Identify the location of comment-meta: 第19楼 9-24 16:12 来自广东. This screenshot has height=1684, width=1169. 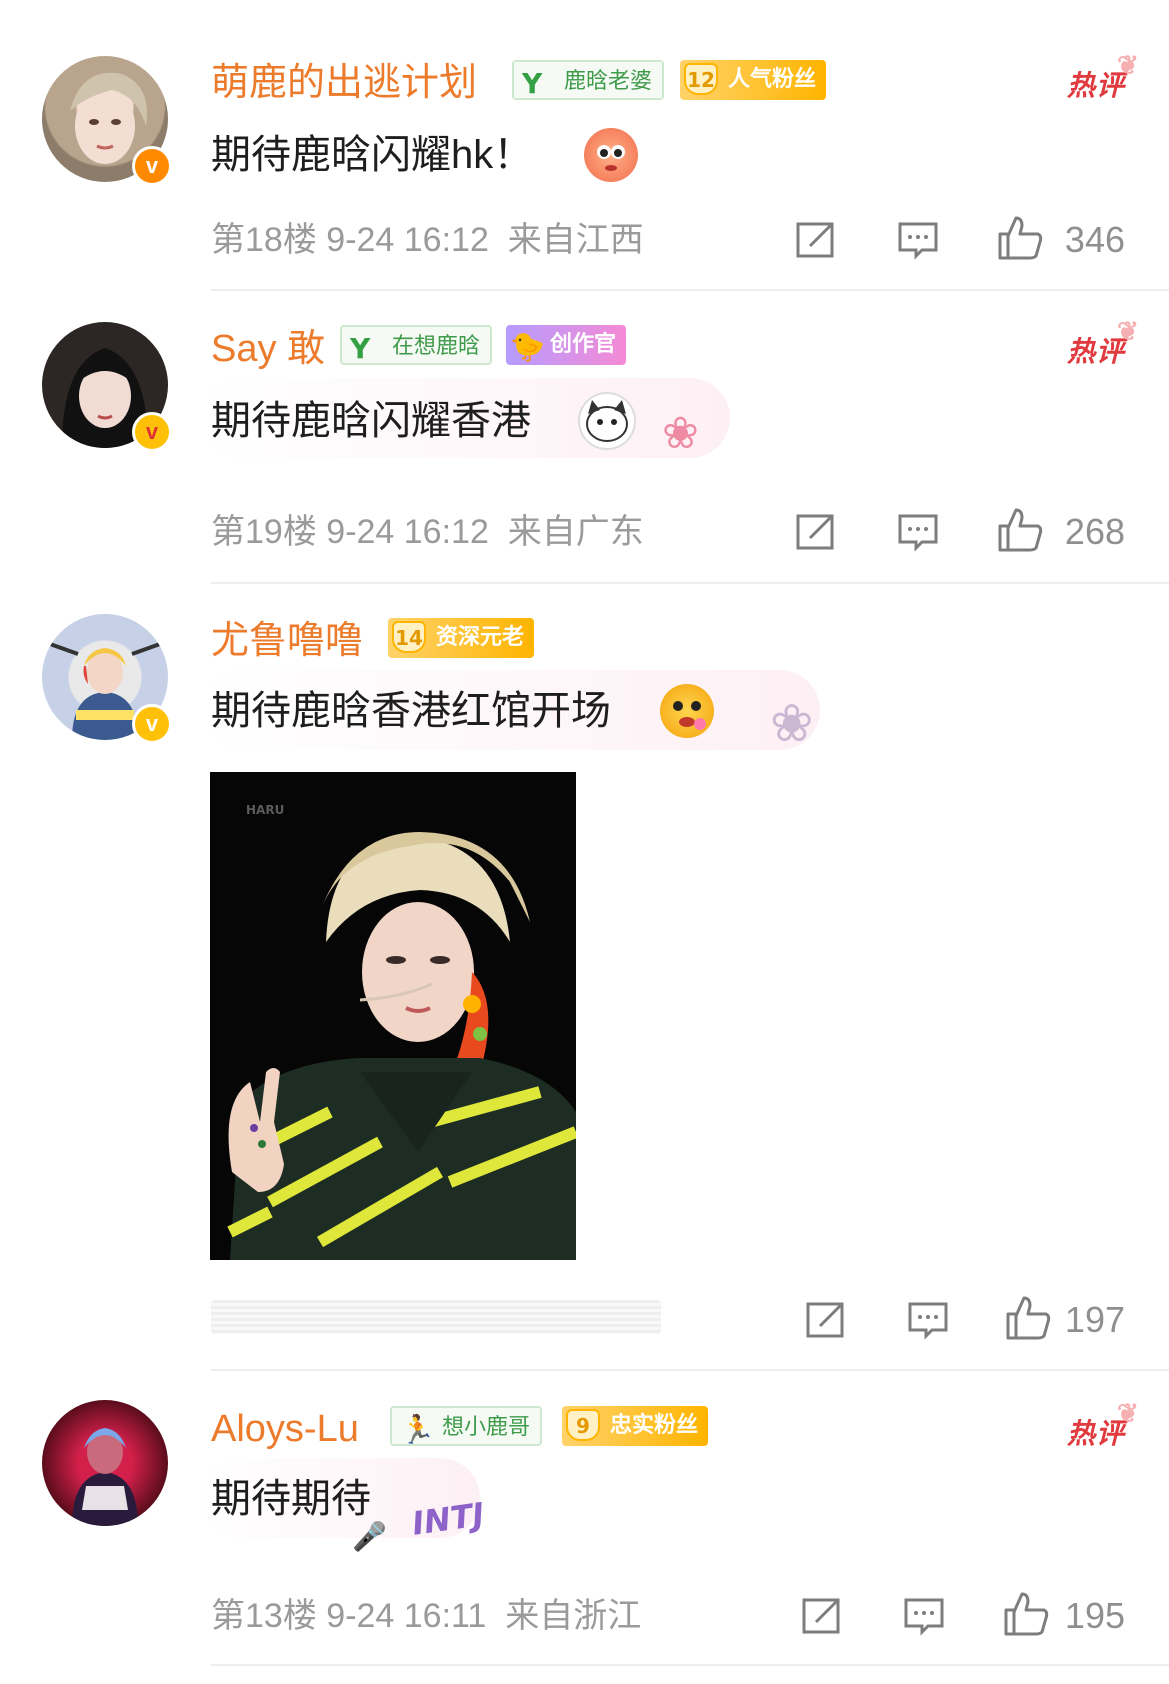
(427, 532).